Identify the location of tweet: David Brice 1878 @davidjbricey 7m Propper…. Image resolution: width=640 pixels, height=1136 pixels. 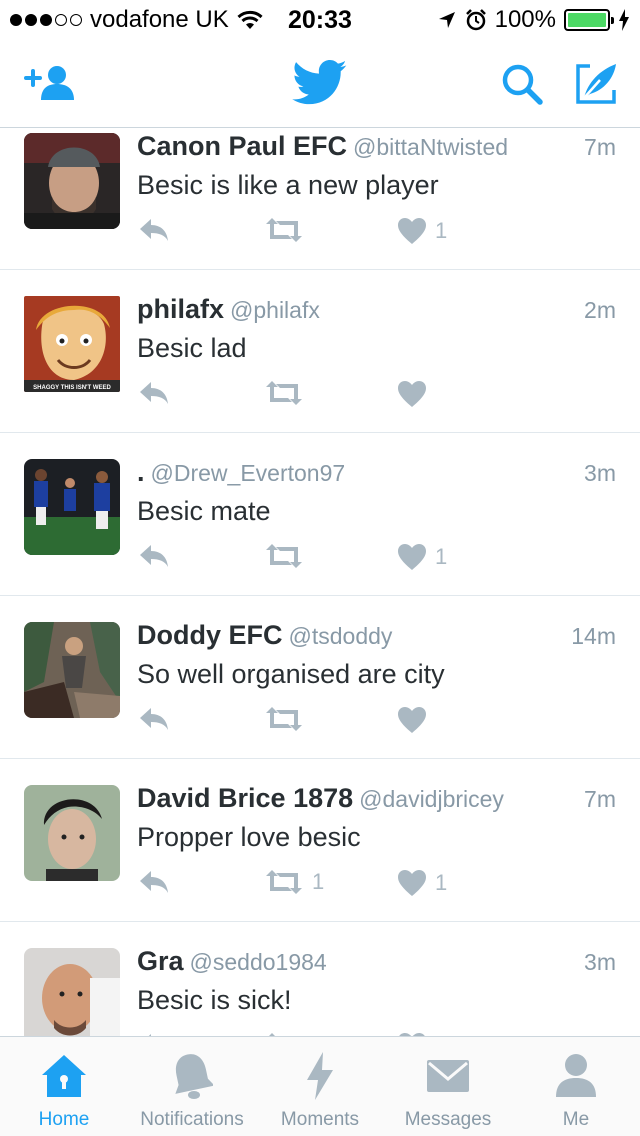
(320, 840).